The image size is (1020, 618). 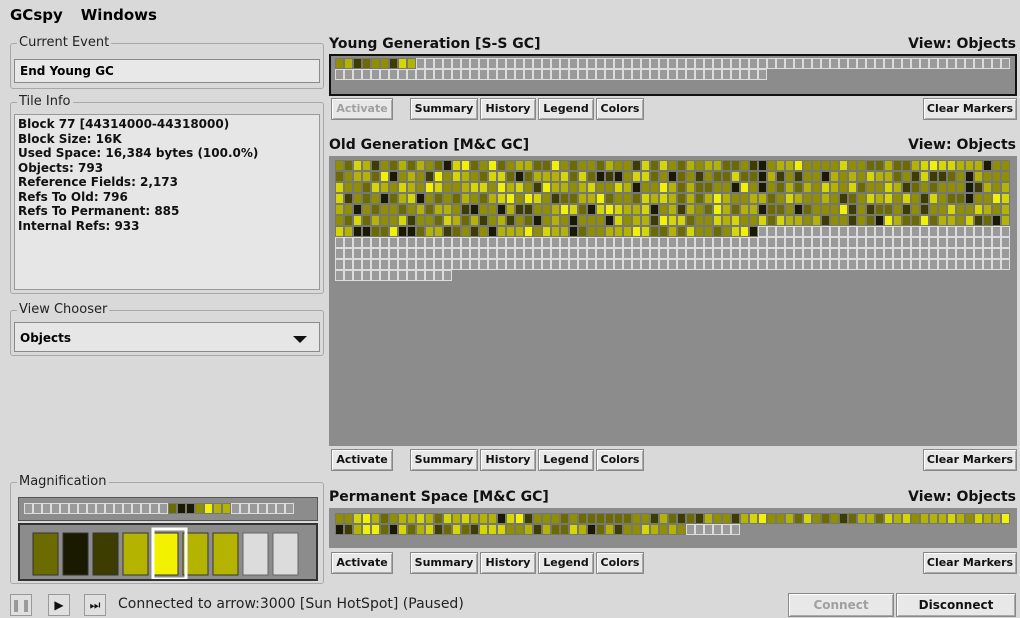 I want to click on menu-windows: Windows, so click(x=119, y=15).